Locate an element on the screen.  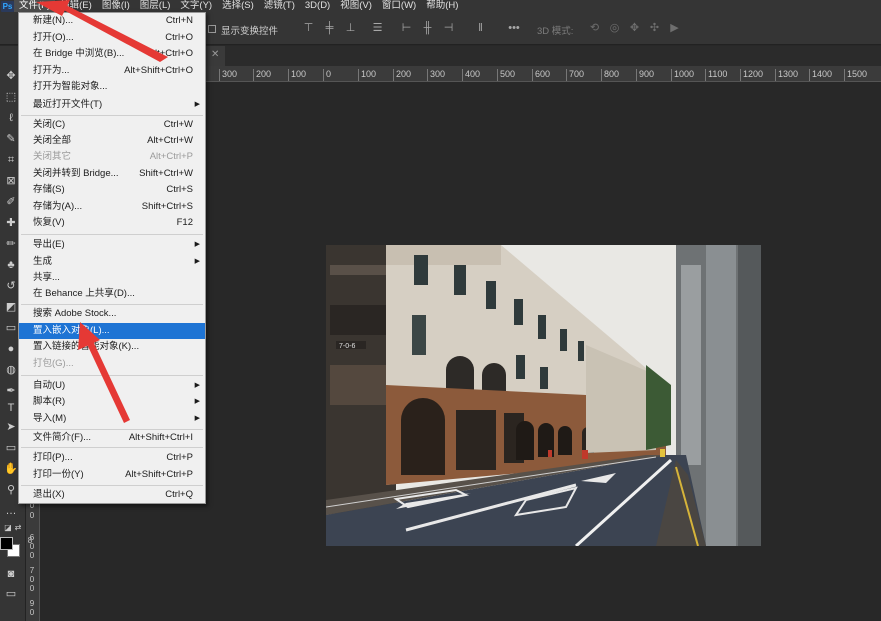
menu-separator is located at coordinates (112, 304).